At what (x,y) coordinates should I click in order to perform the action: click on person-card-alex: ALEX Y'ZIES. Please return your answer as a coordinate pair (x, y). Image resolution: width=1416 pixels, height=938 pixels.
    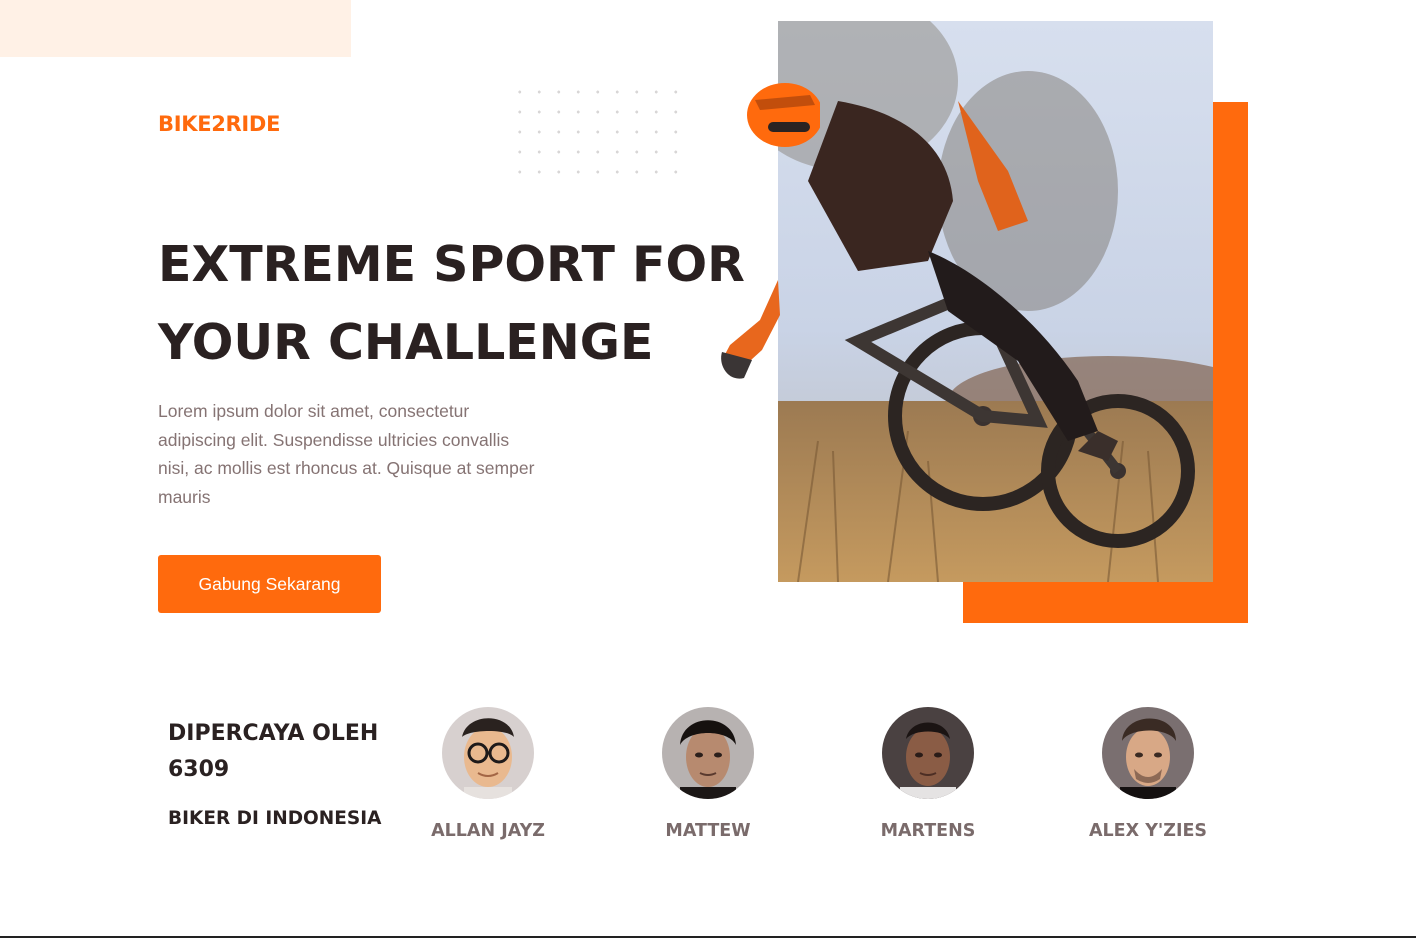
    Looking at the image, I should click on (1148, 774).